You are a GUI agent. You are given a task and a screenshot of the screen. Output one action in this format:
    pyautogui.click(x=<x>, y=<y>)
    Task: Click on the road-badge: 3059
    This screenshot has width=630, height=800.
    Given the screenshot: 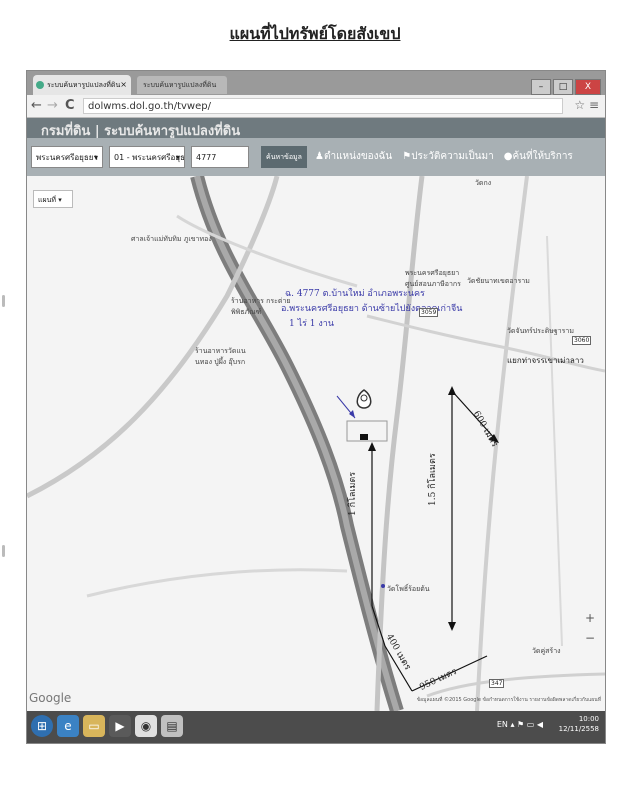 What is the action you would take?
    pyautogui.click(x=429, y=312)
    